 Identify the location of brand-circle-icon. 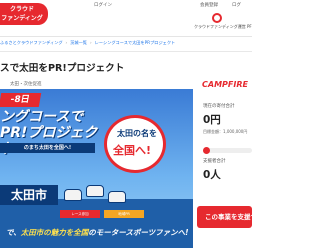
(217, 18).